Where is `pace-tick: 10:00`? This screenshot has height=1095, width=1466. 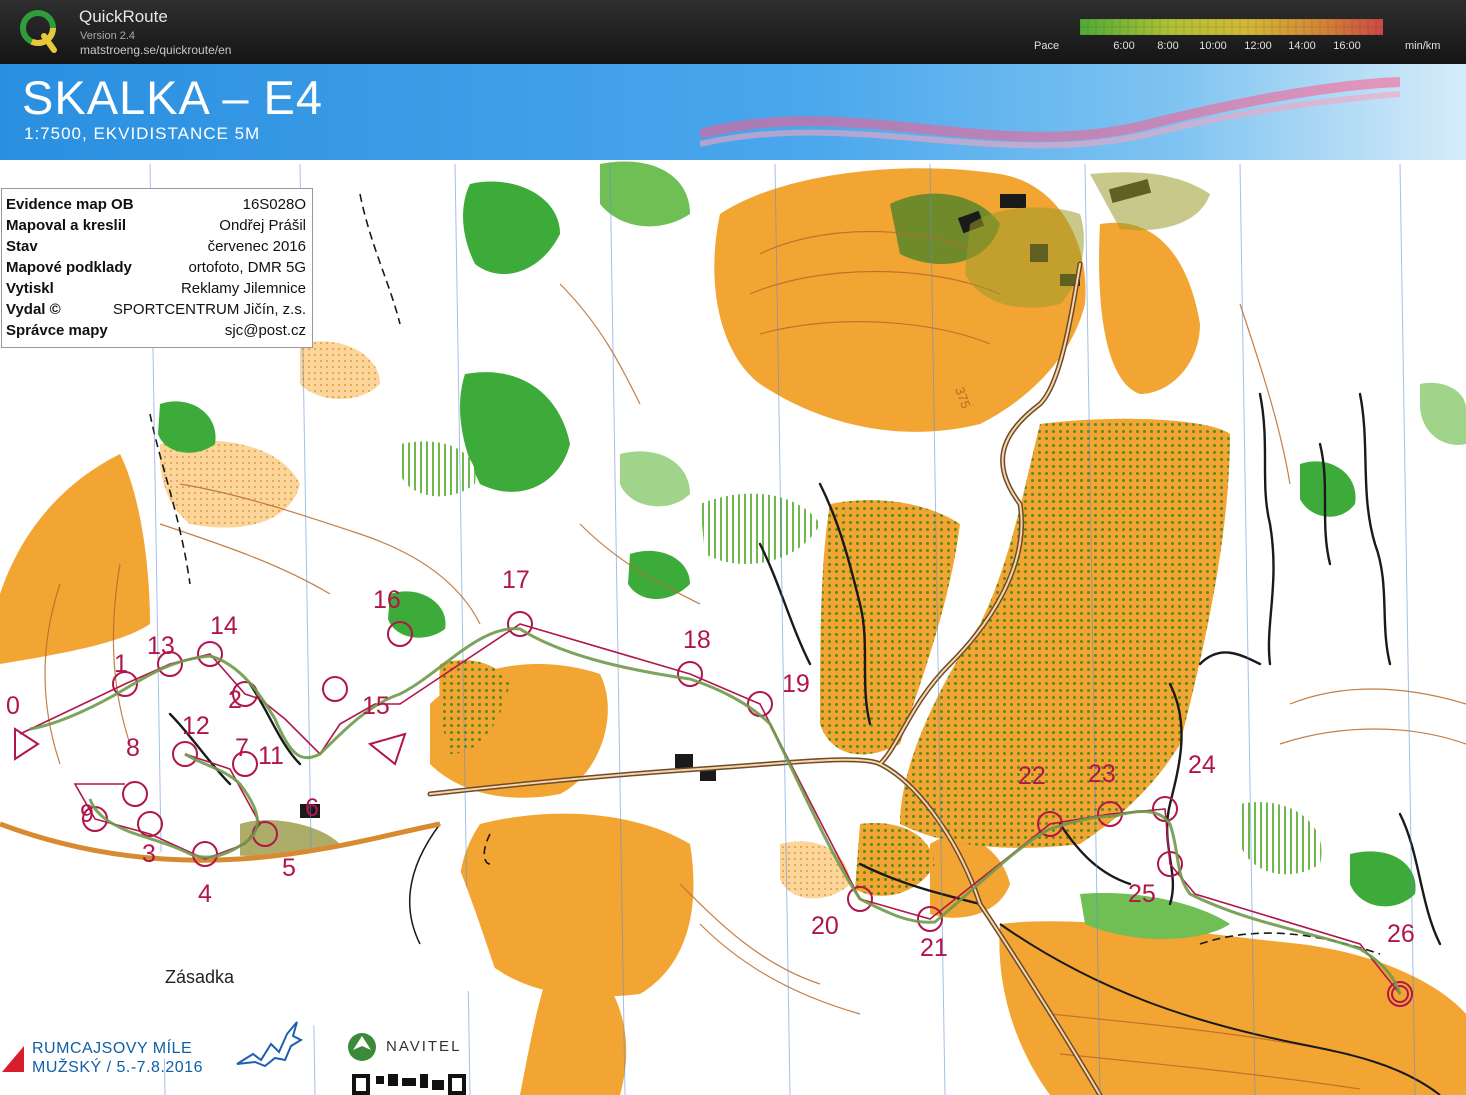
pace-tick: 10:00 is located at coordinates (1213, 46).